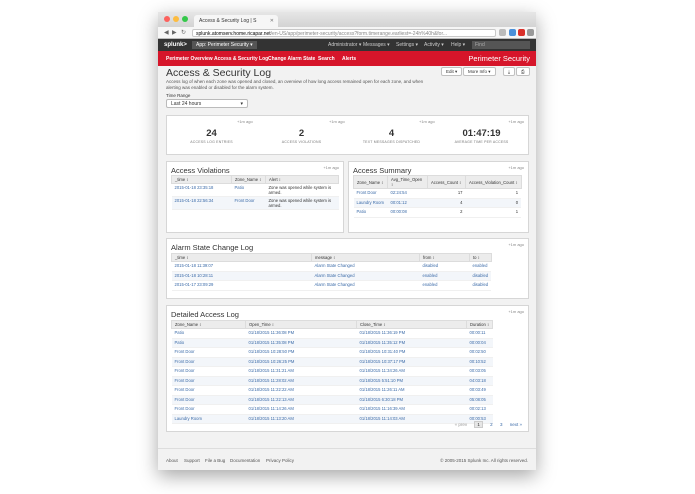 The image size is (695, 494). What do you see at coordinates (411, 362) in the screenshot?
I see `table-cell: 01/18/2015 10:37:17 PM` at bounding box center [411, 362].